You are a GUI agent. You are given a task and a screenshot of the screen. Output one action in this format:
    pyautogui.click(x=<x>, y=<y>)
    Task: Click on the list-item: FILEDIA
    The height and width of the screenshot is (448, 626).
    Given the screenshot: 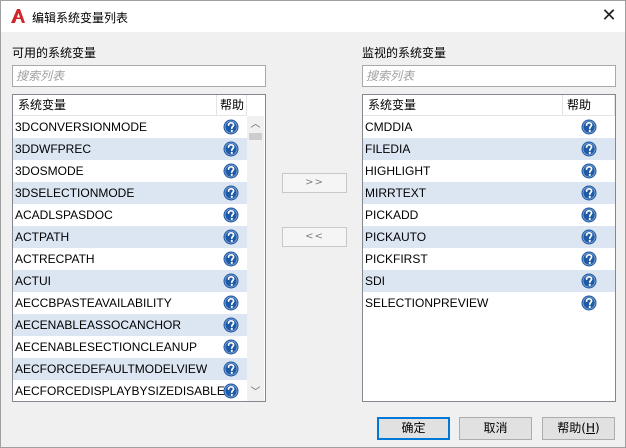 What is the action you would take?
    pyautogui.click(x=489, y=149)
    